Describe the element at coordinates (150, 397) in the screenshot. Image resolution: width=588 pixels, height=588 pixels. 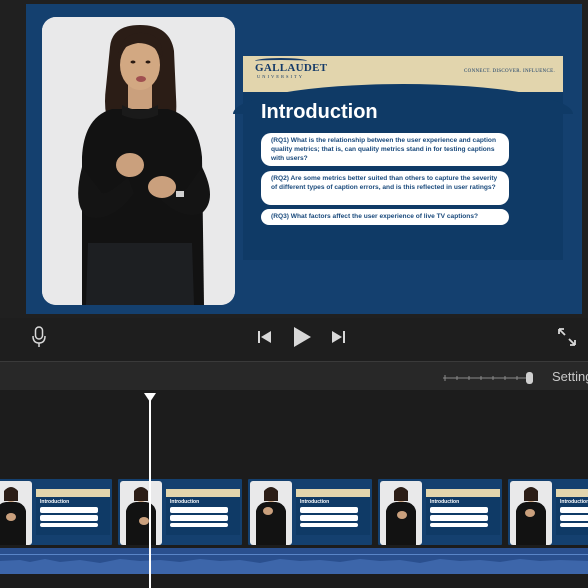
I see `playhead-handle-icon` at that location.